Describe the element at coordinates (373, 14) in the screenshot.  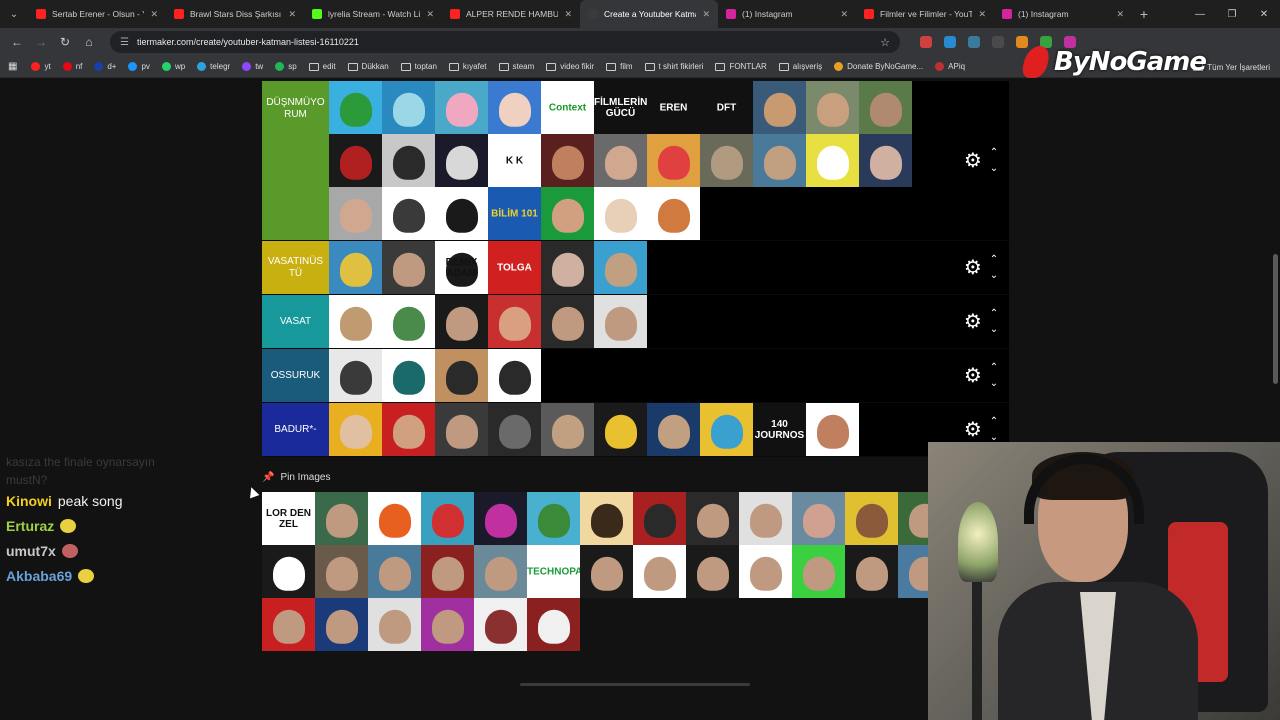
I see `browser-tab: lyrelia Stream - Watch Liv ✕` at that location.